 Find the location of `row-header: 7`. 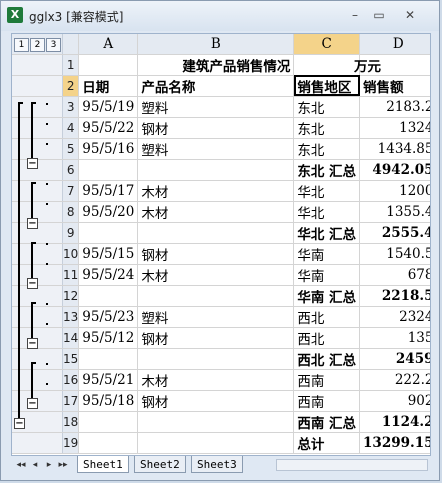

row-header: 7 is located at coordinates (71, 191).